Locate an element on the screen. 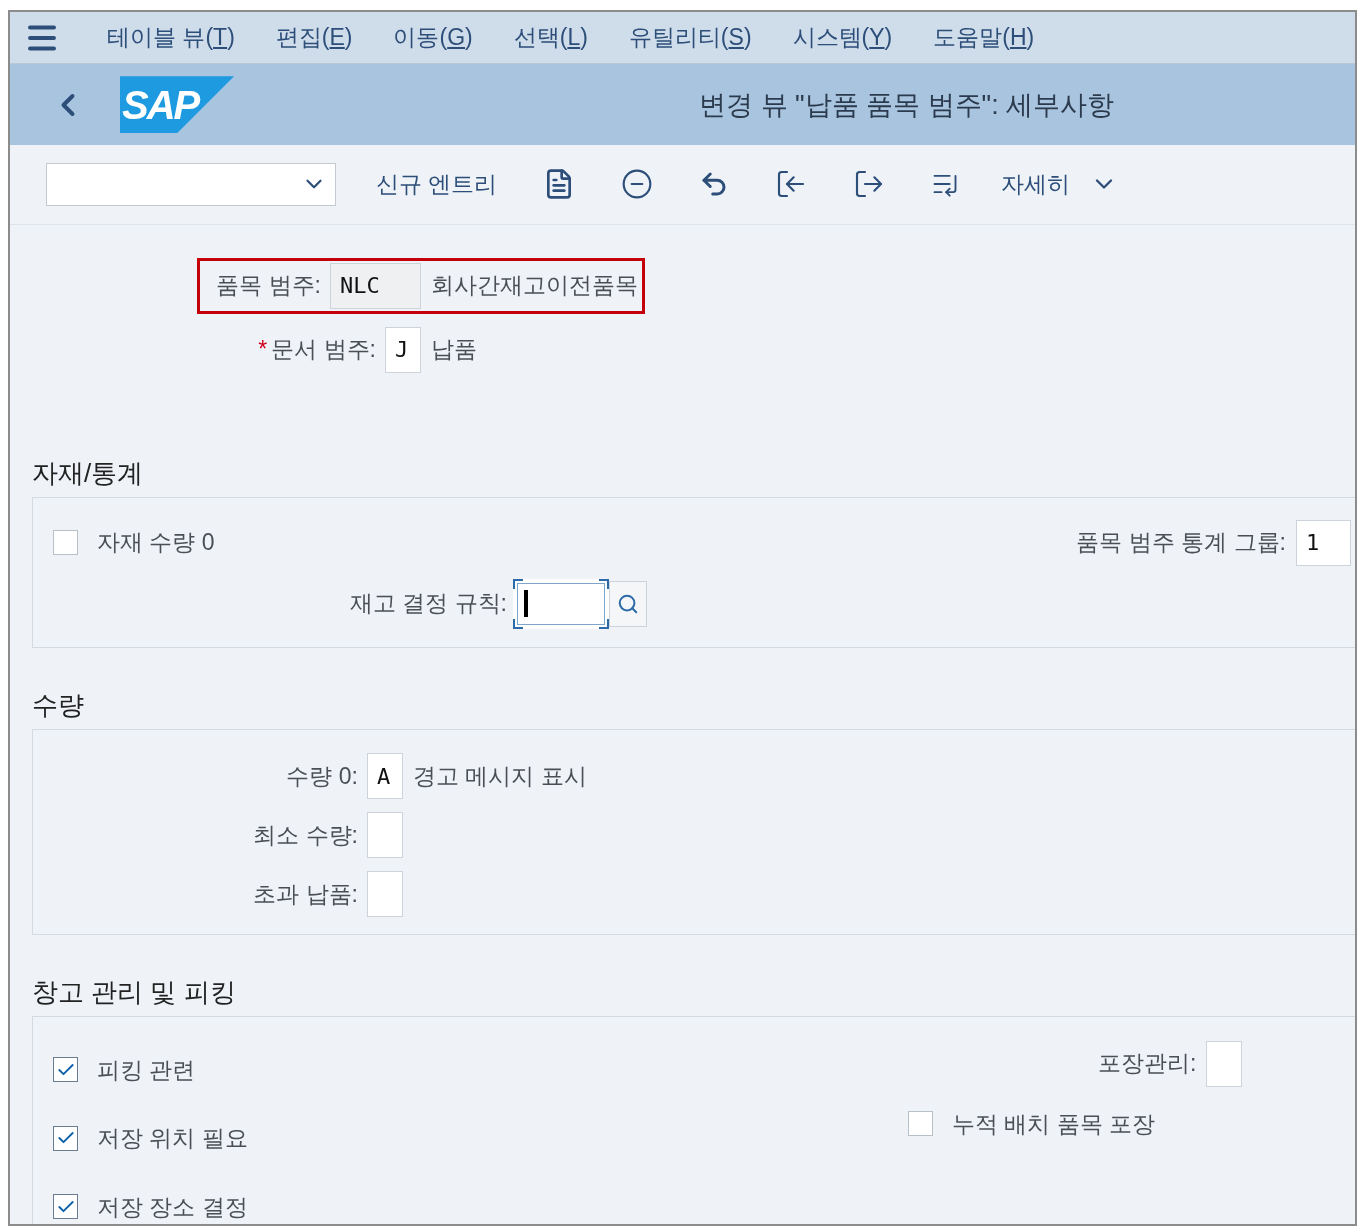 This screenshot has height=1231, width=1360. menu-item: 도움말(H) is located at coordinates (984, 37).